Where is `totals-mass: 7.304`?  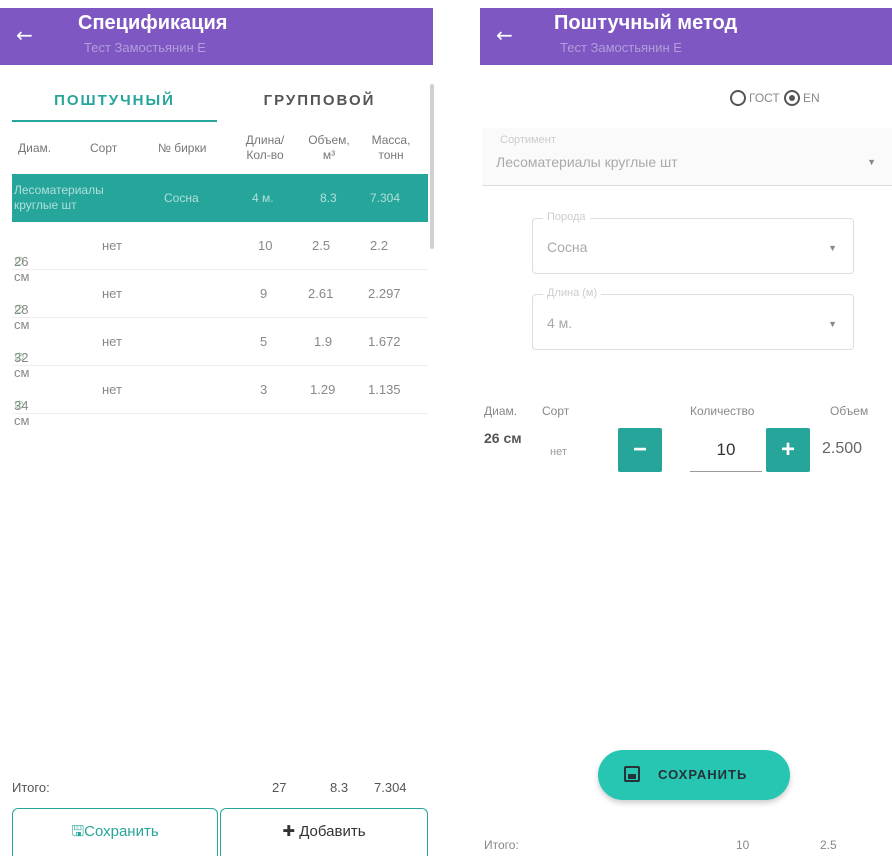 totals-mass: 7.304 is located at coordinates (390, 787).